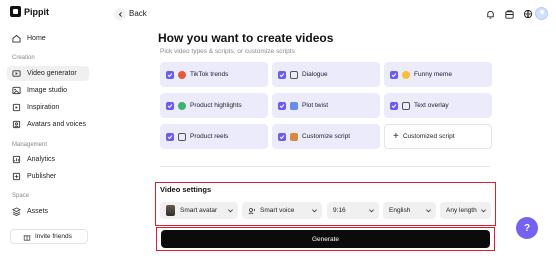  I want to click on sidebar-item-home: Home, so click(48, 38).